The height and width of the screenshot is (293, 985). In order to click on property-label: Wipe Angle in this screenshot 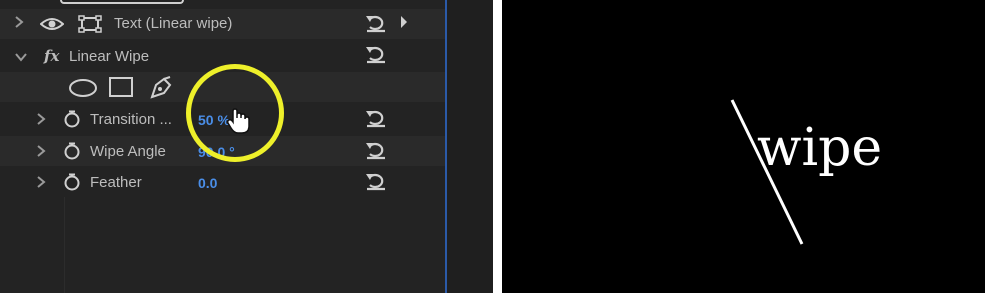, I will do `click(128, 151)`.